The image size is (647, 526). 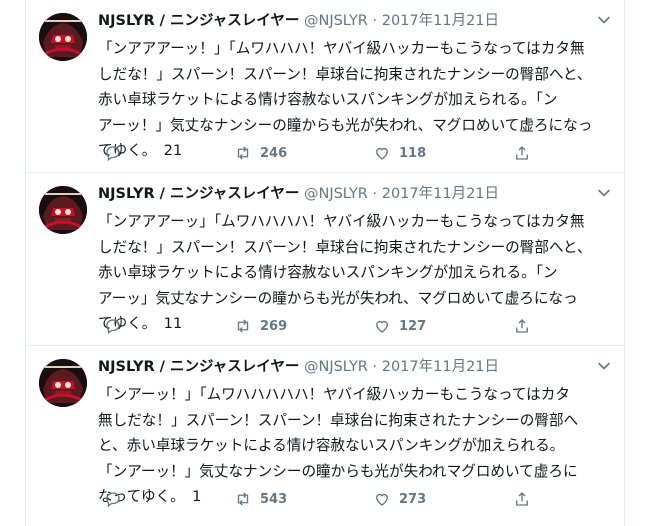 What do you see at coordinates (331, 445) in the screenshot?
I see `tweet-text-line: と、赤い卓球ラケットによる情け容赦ないスパンキングが加えられる。` at bounding box center [331, 445].